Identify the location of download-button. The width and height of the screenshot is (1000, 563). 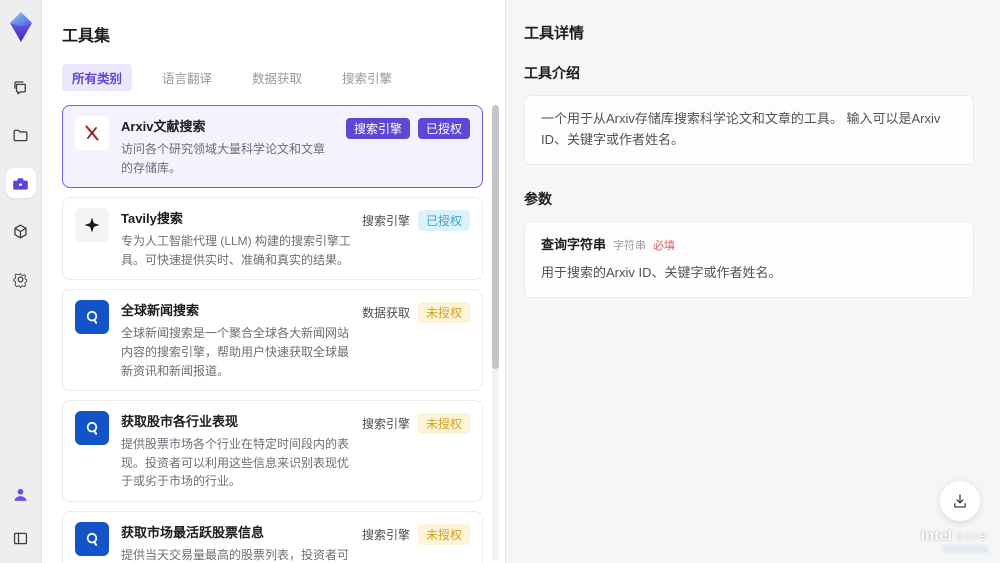
(960, 501).